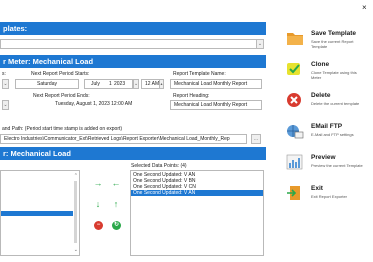  I want to click on selected-available-row, so click(37, 213).